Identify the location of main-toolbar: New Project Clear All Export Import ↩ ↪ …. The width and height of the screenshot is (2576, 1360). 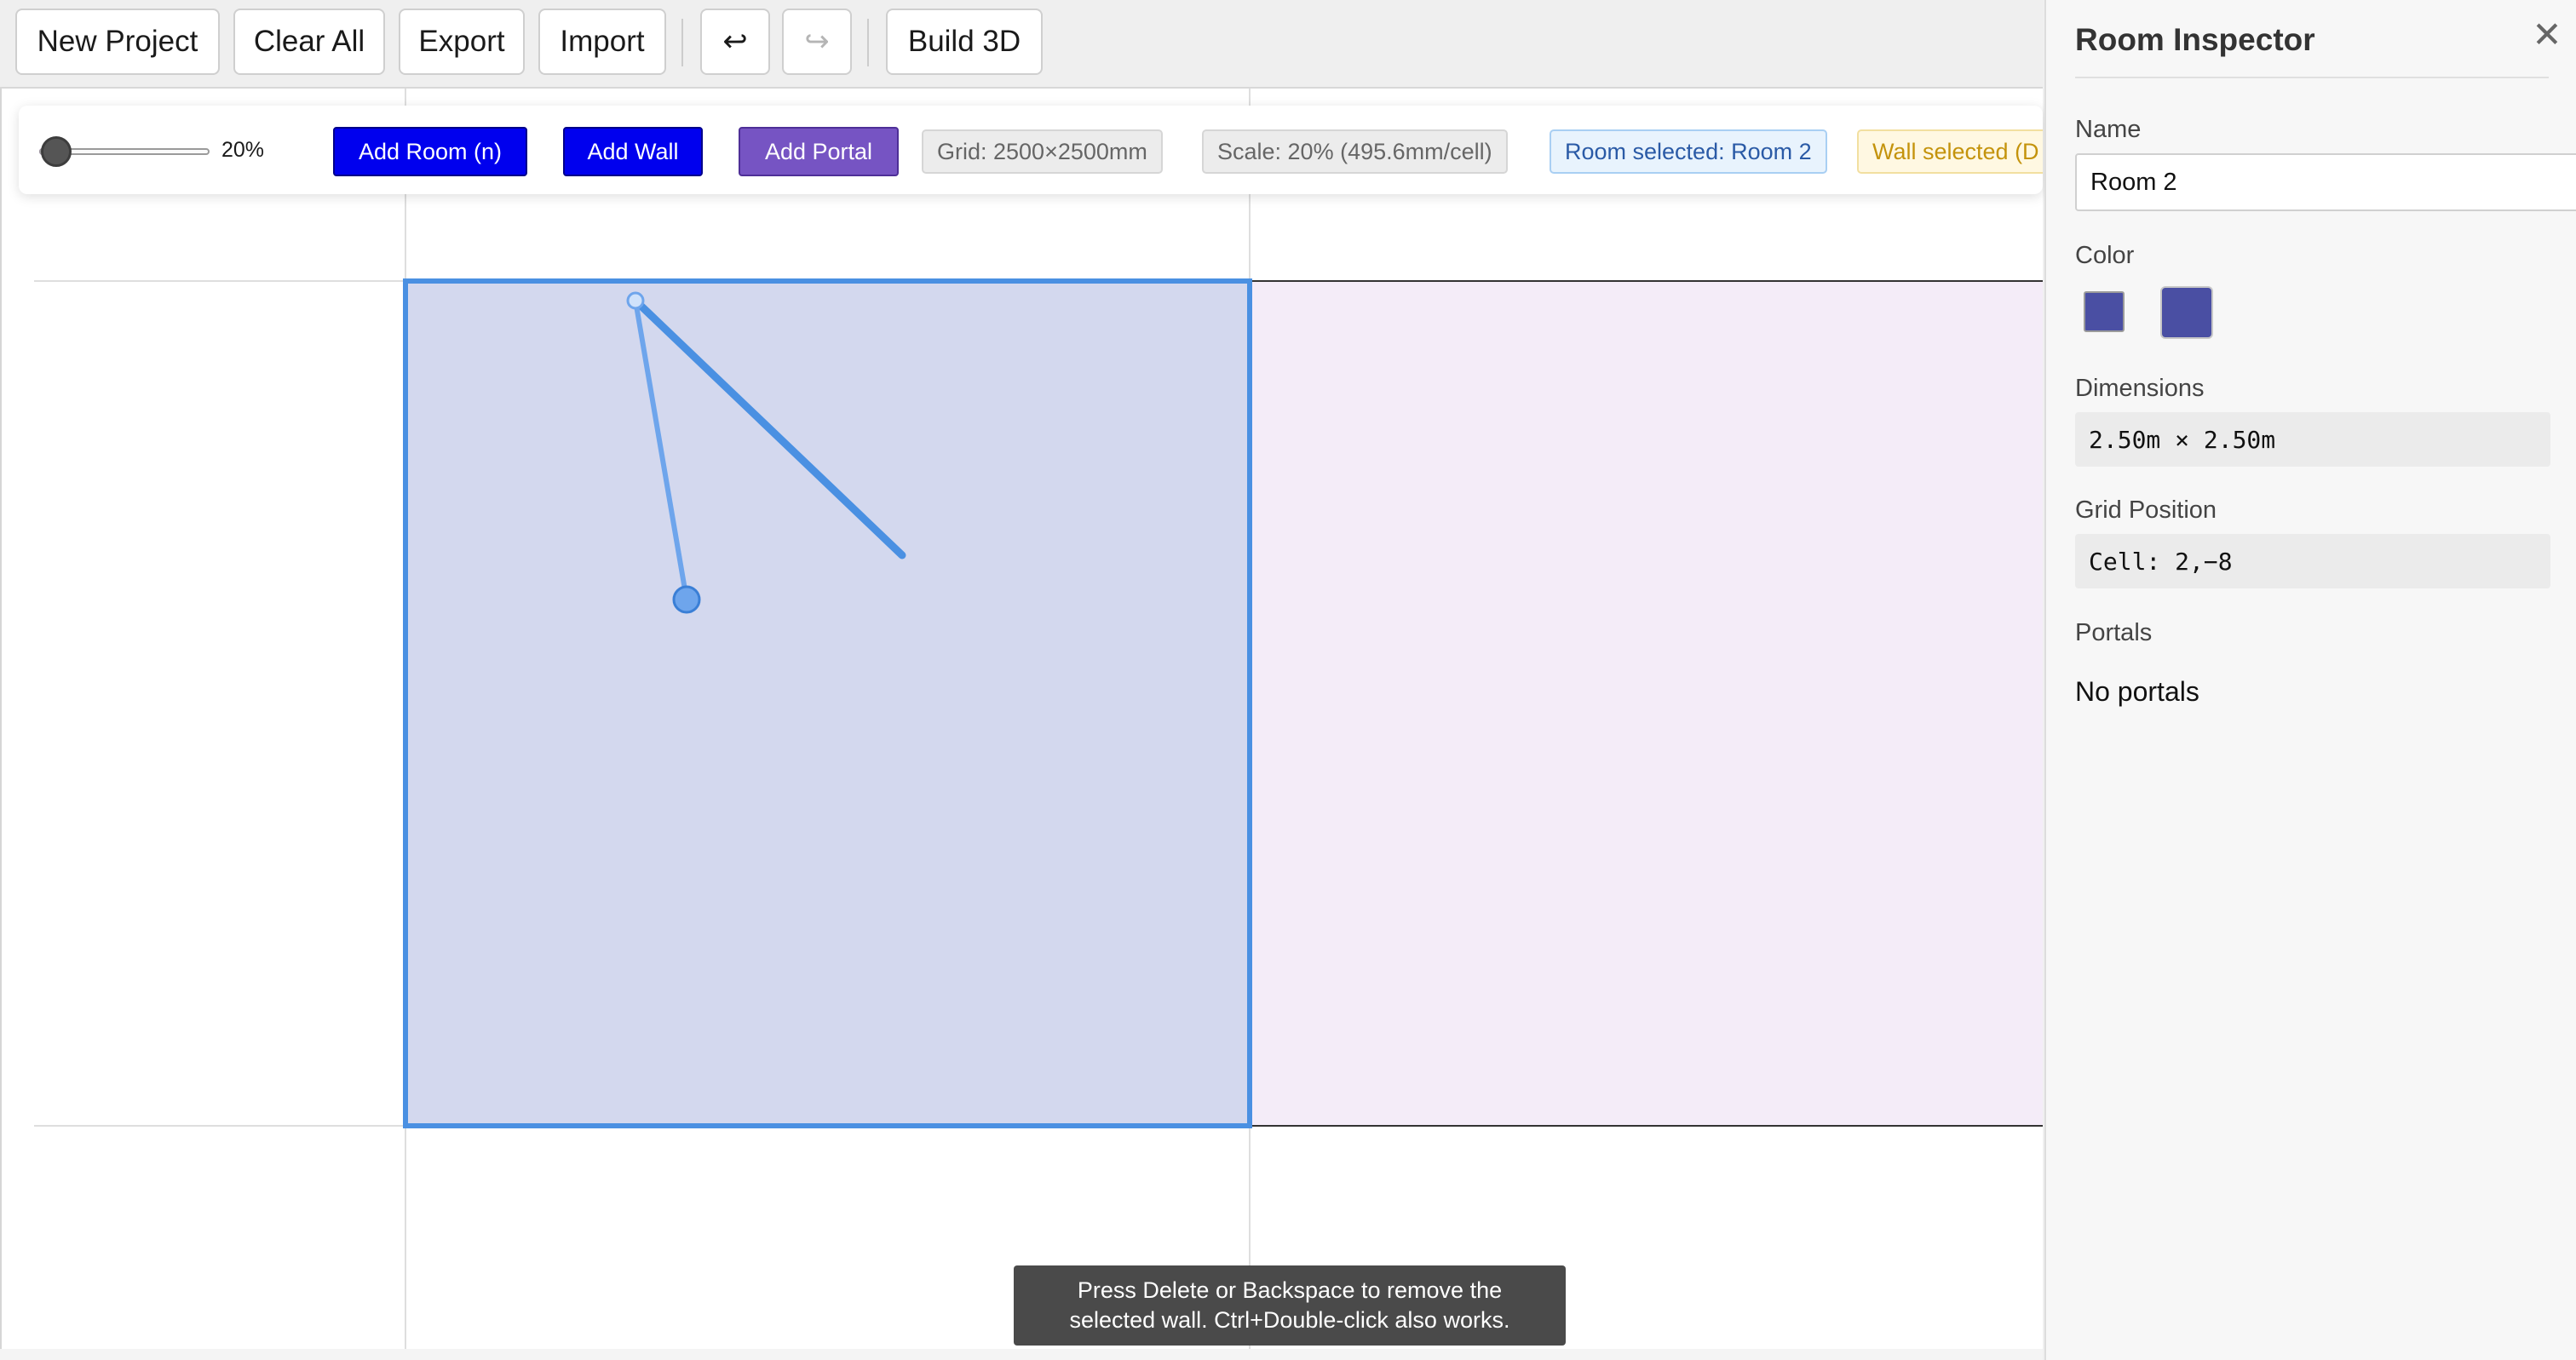
(1021, 44).